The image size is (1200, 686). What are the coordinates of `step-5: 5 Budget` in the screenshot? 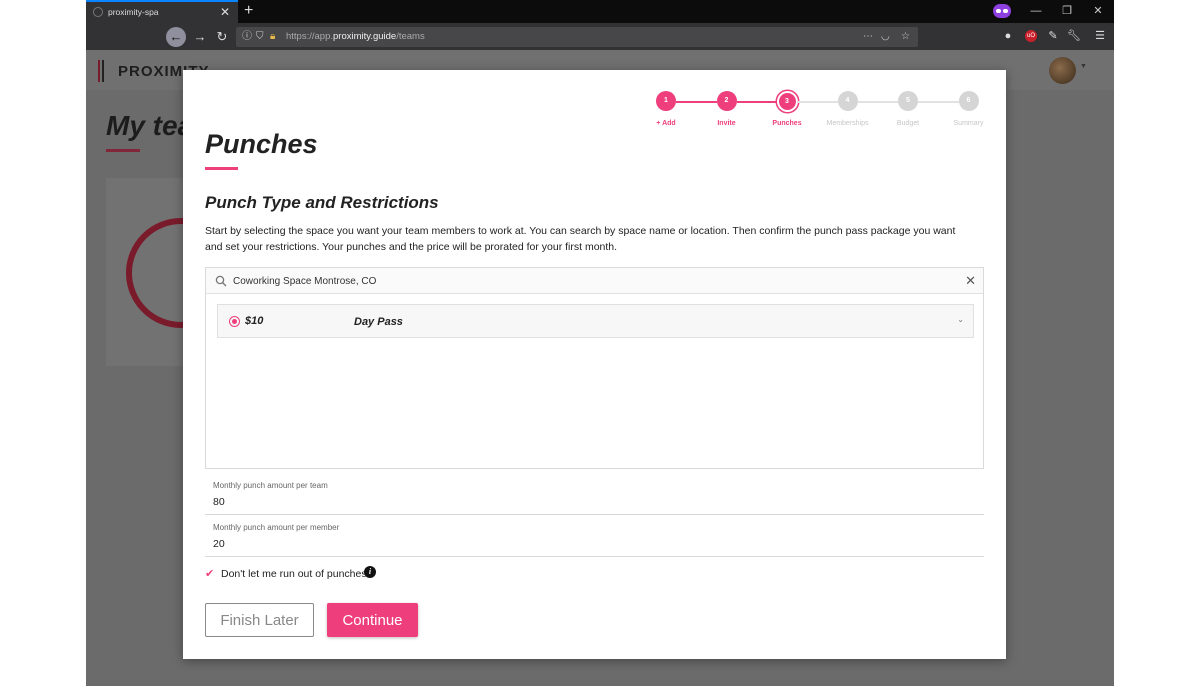 It's located at (908, 111).